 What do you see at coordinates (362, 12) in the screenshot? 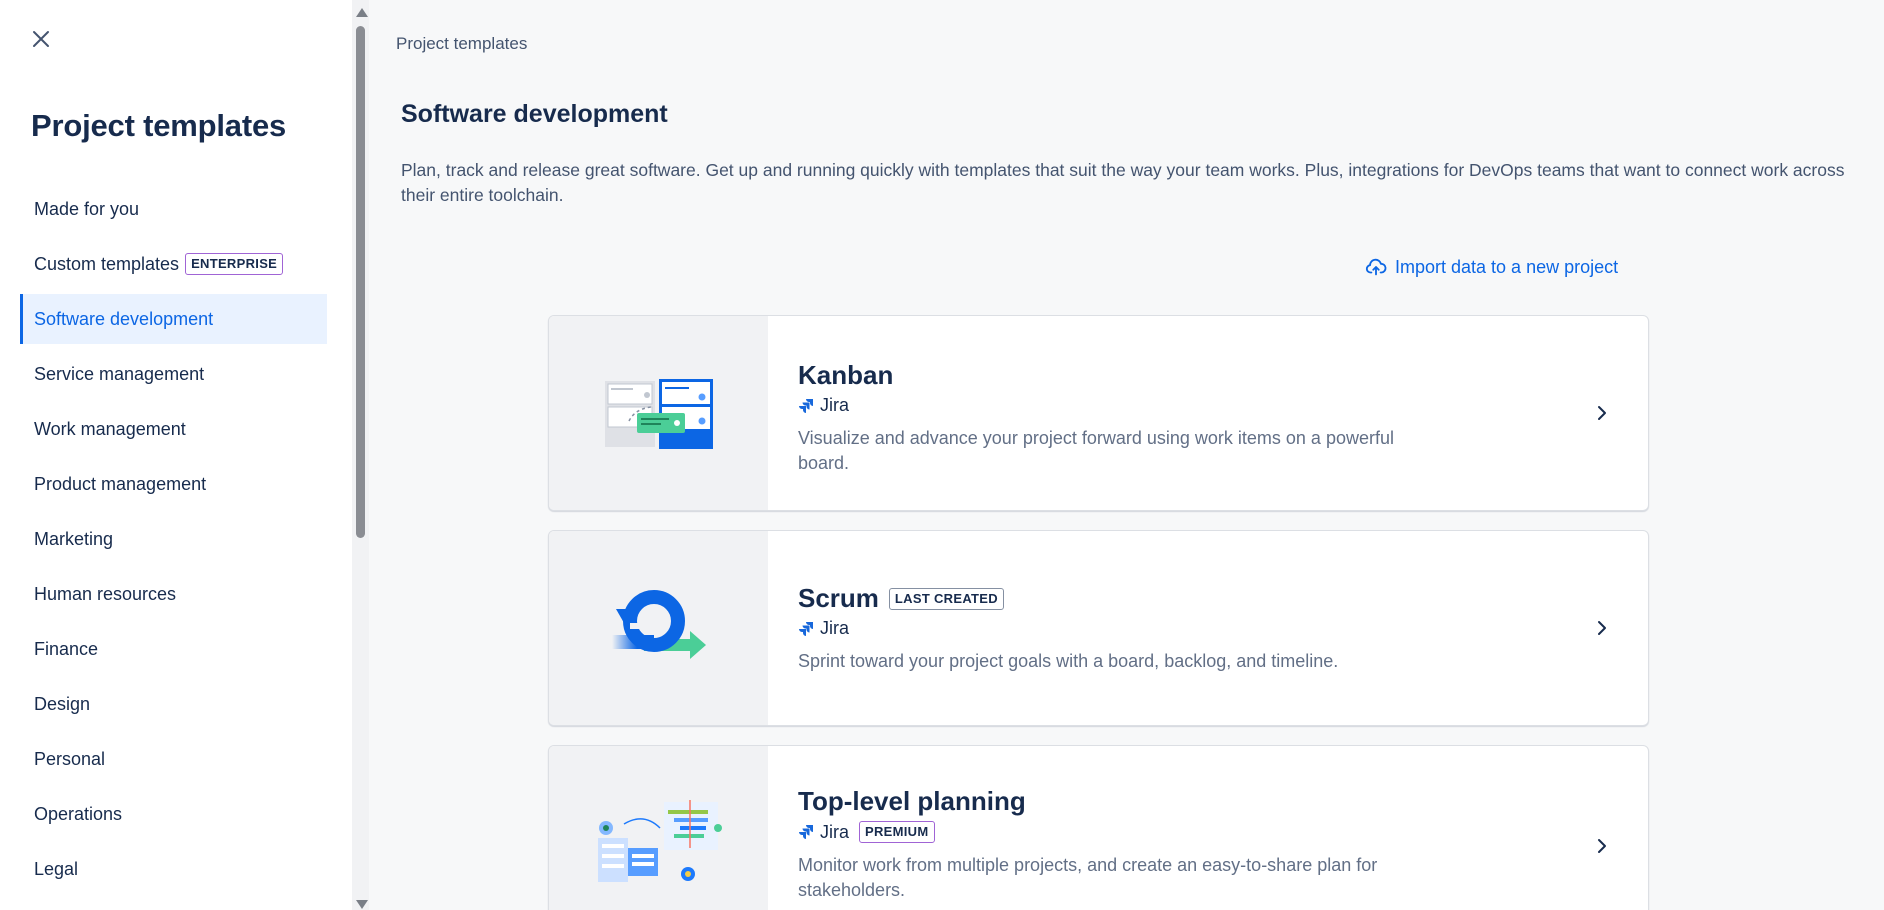
I see `scroll-up-arrow-icon` at bounding box center [362, 12].